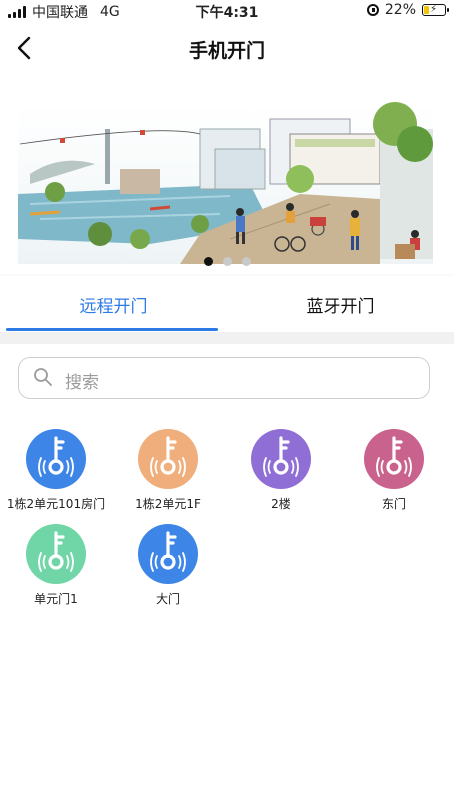  Describe the element at coordinates (372, 10) in the screenshot. I see `orientation-lock-icon` at that location.